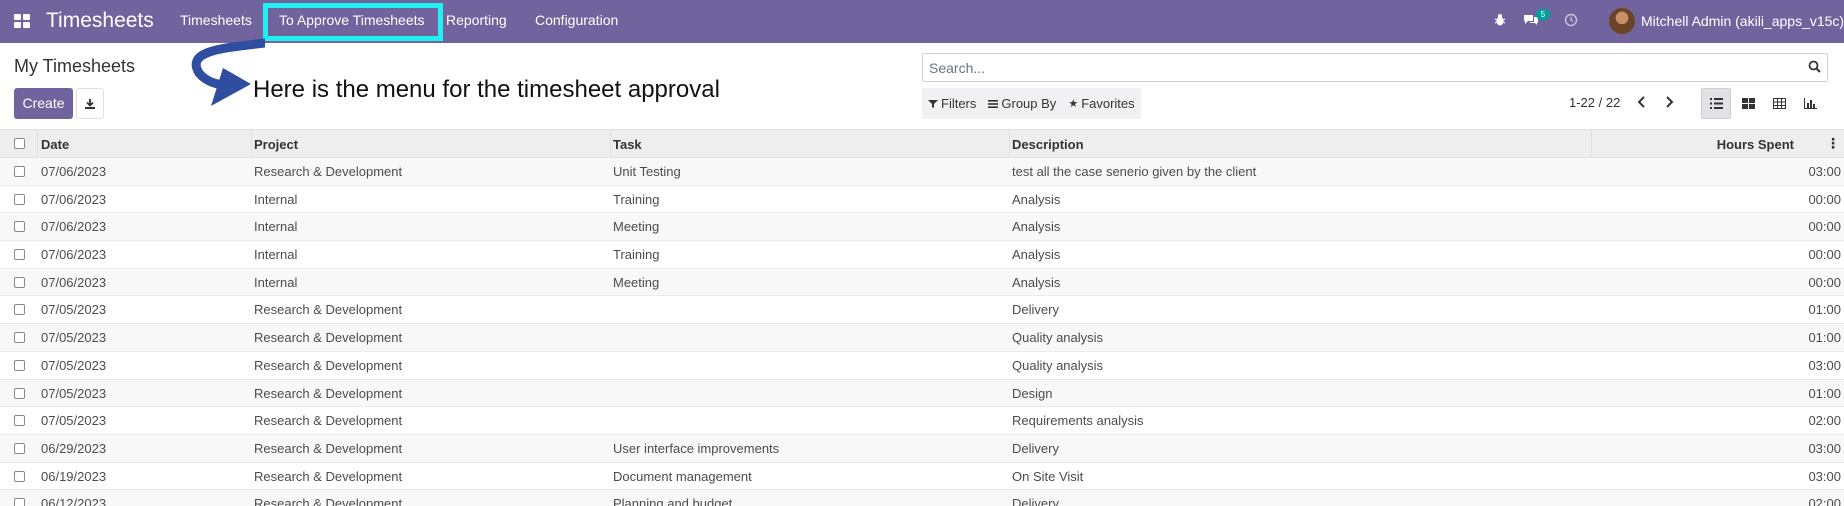 The width and height of the screenshot is (1844, 506). I want to click on optional-columns-kebab-icon: ⋮, so click(1833, 143).